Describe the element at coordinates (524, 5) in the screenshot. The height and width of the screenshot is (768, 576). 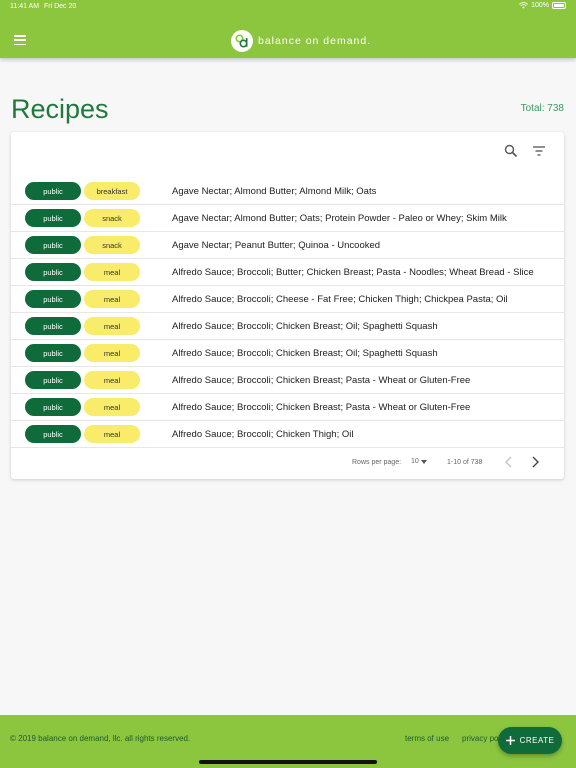
I see `wifi-icon` at that location.